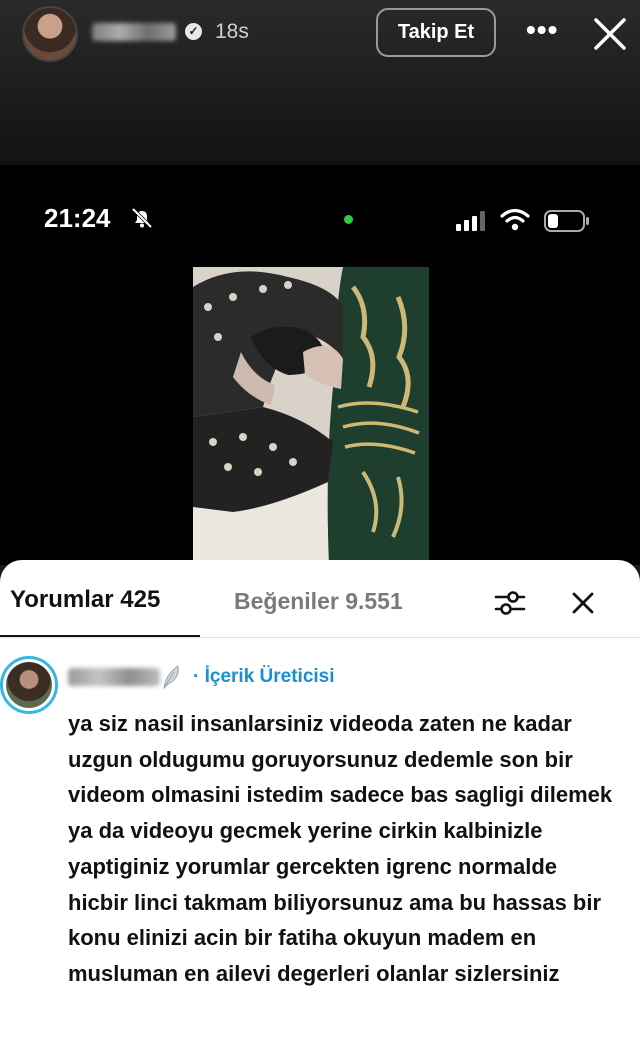 The width and height of the screenshot is (640, 1058). I want to click on close-sheet-icon, so click(583, 603).